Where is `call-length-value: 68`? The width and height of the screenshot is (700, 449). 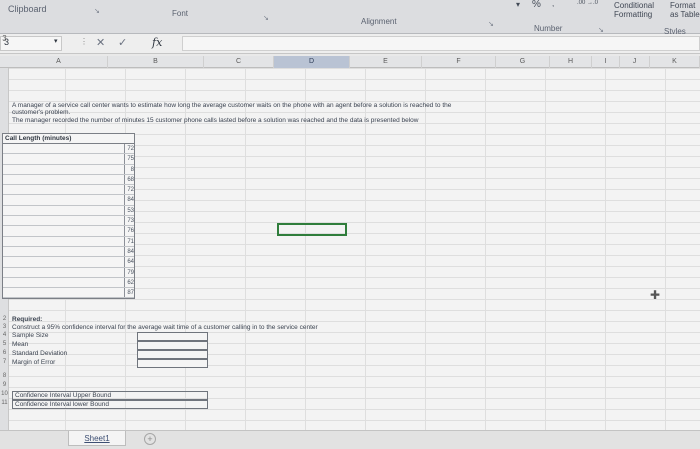
call-length-value: 68 is located at coordinates (128, 180).